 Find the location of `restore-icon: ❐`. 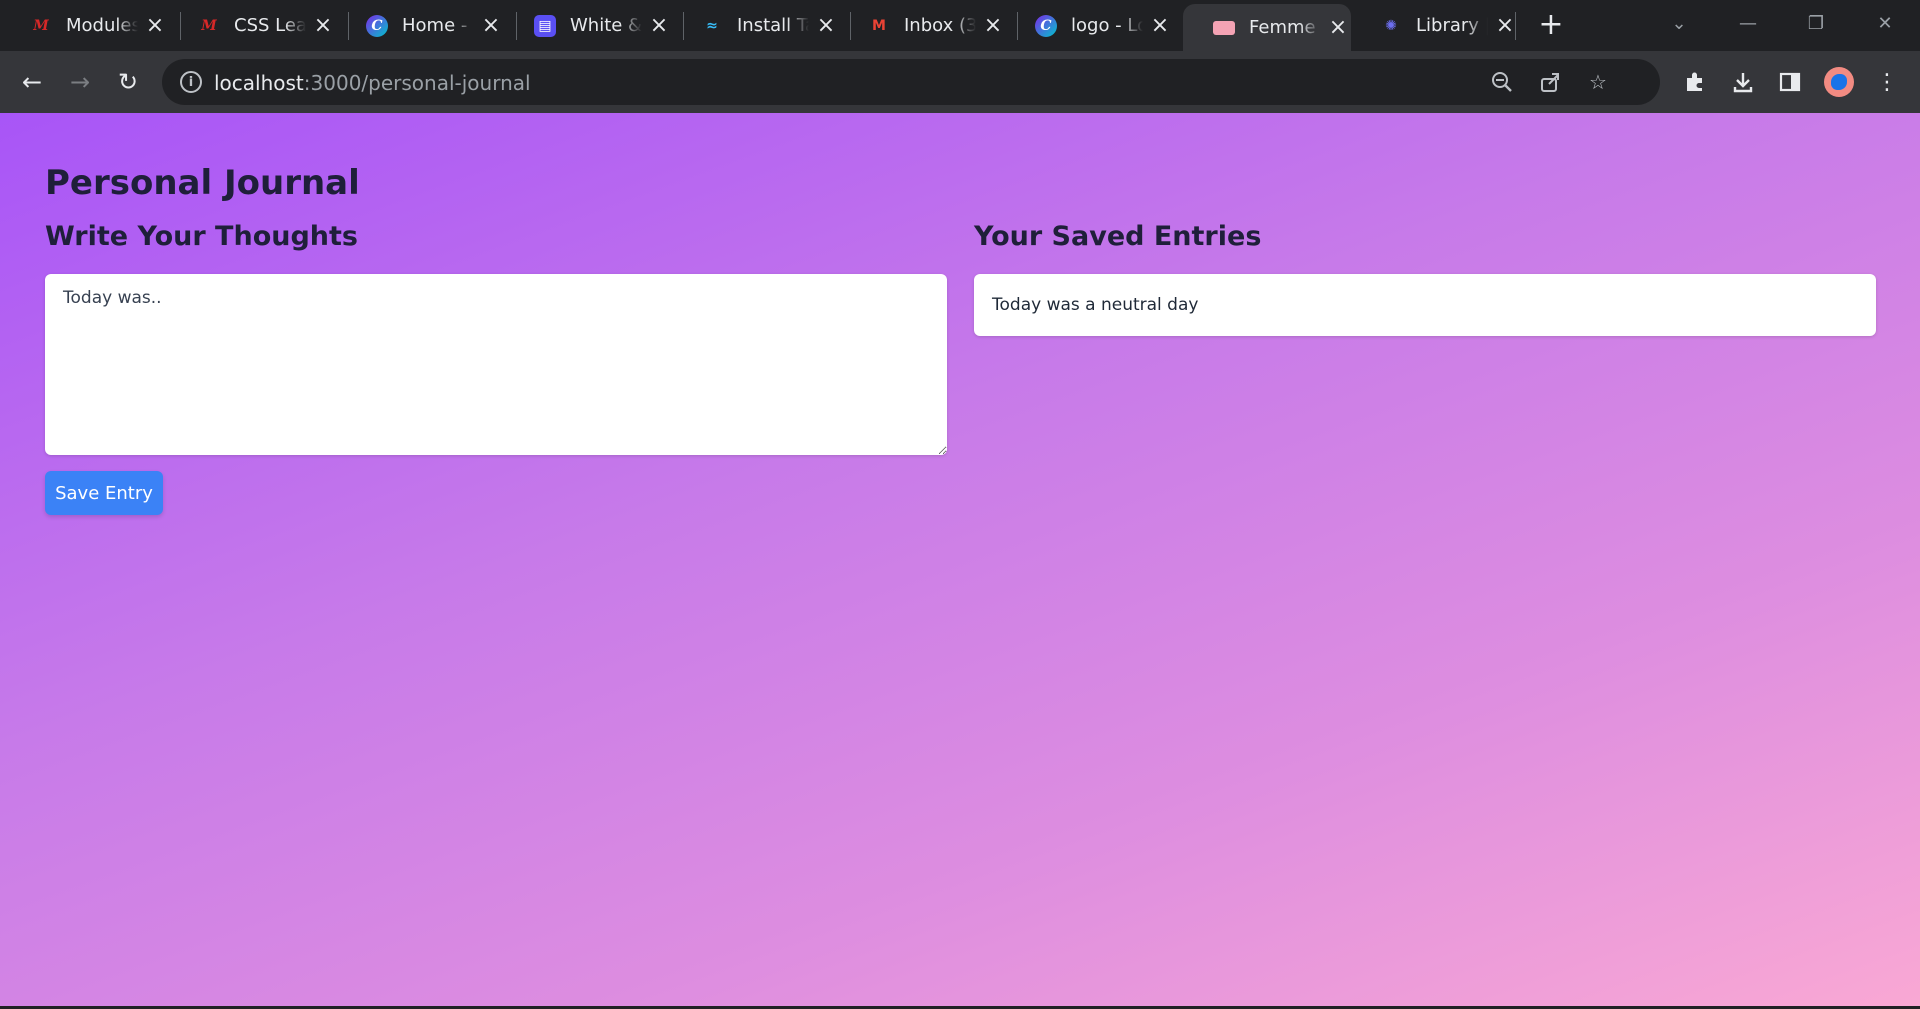

restore-icon: ❐ is located at coordinates (1816, 23).